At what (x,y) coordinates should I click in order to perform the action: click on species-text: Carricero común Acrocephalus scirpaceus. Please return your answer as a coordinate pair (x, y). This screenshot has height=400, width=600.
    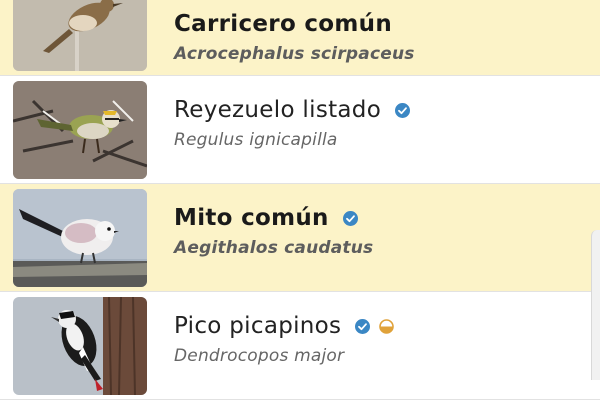
    Looking at the image, I should click on (294, 36).